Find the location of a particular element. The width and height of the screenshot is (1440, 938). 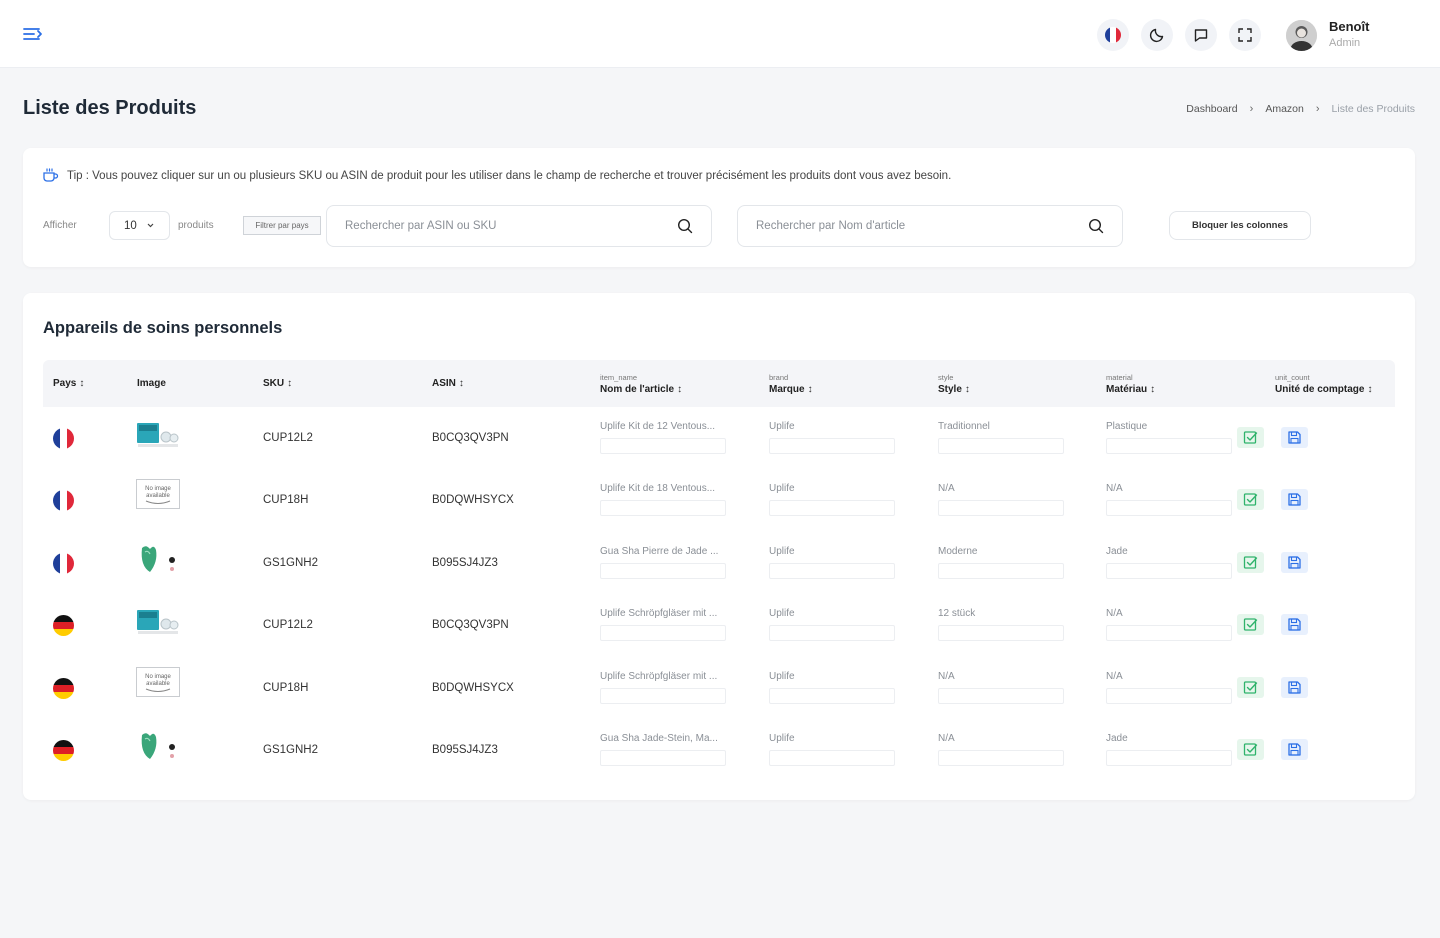

language-button is located at coordinates (1113, 35).